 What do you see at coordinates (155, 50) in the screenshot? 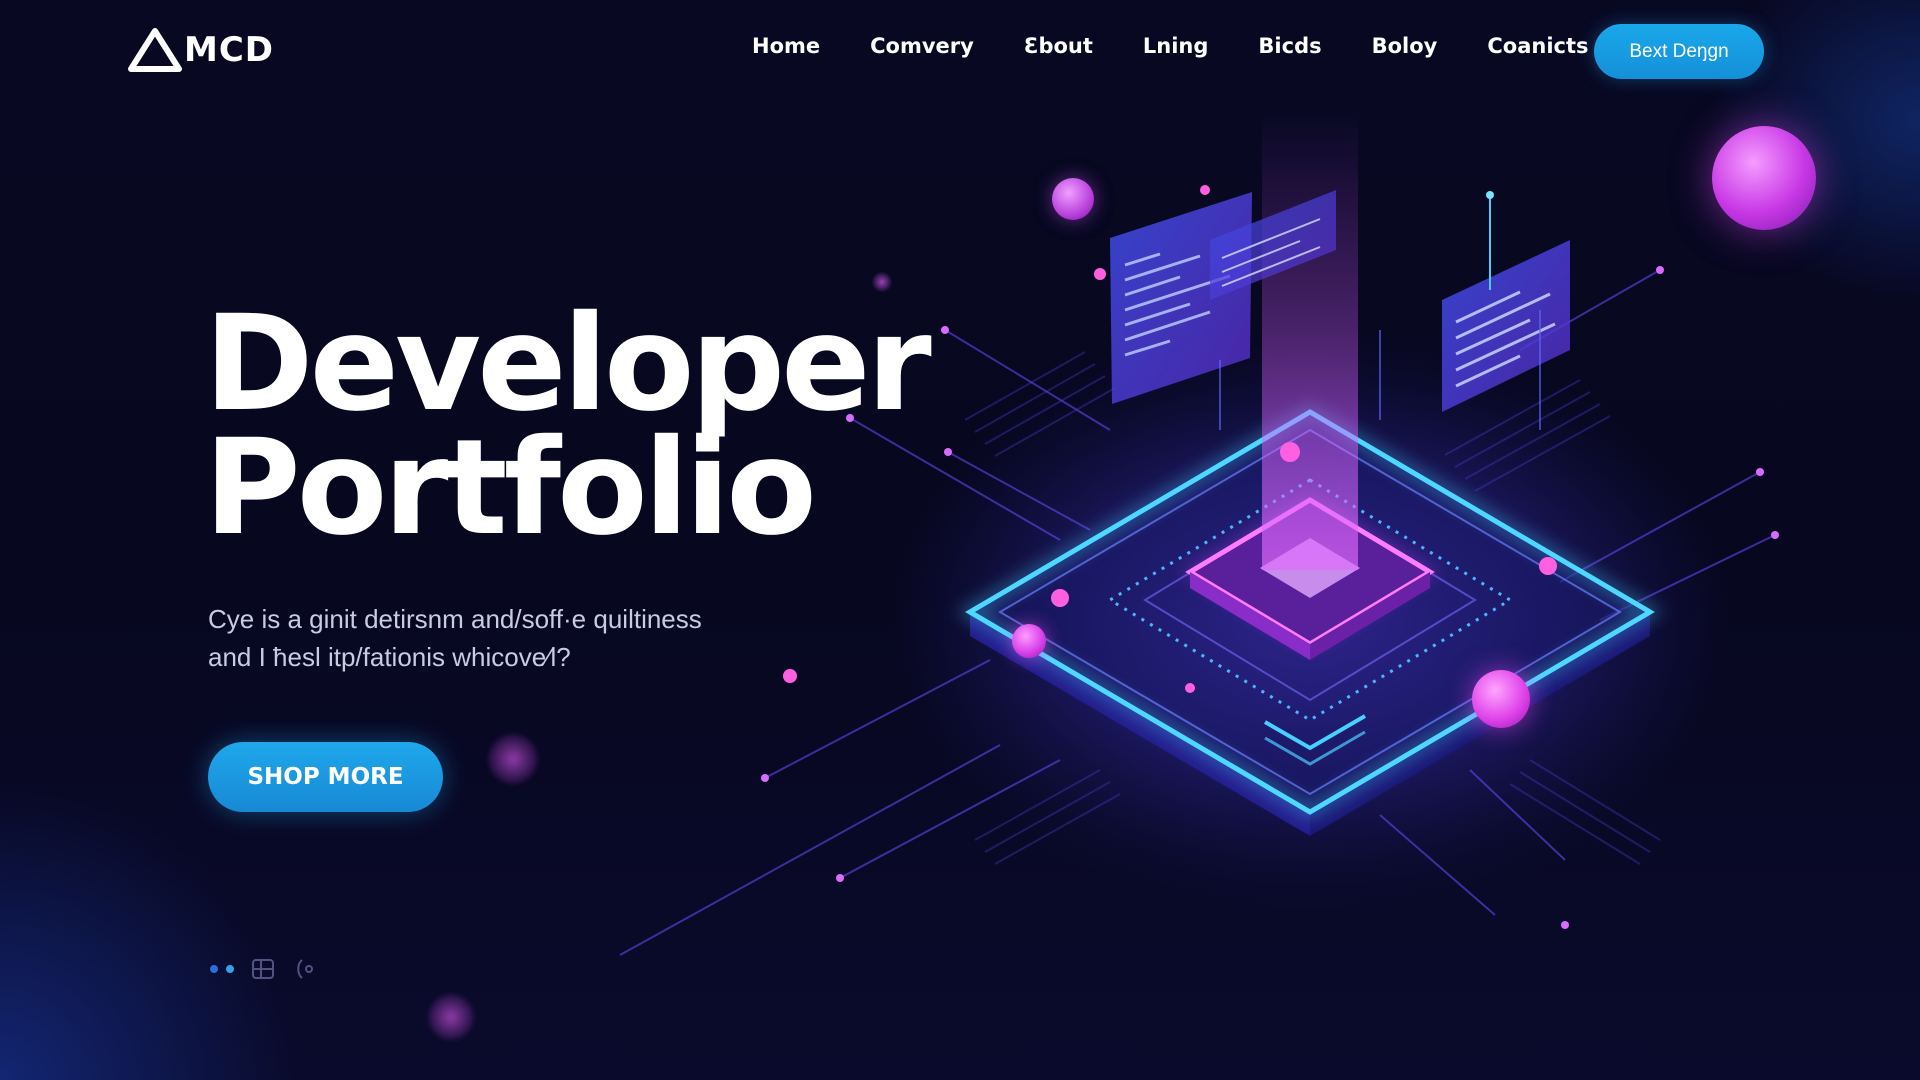
I see `logo-triangle-icon` at bounding box center [155, 50].